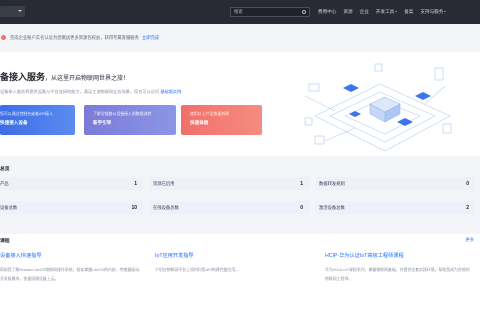  Describe the element at coordinates (209, 113) in the screenshot. I see `card-desc: 使用以上产品快速创建` at that location.